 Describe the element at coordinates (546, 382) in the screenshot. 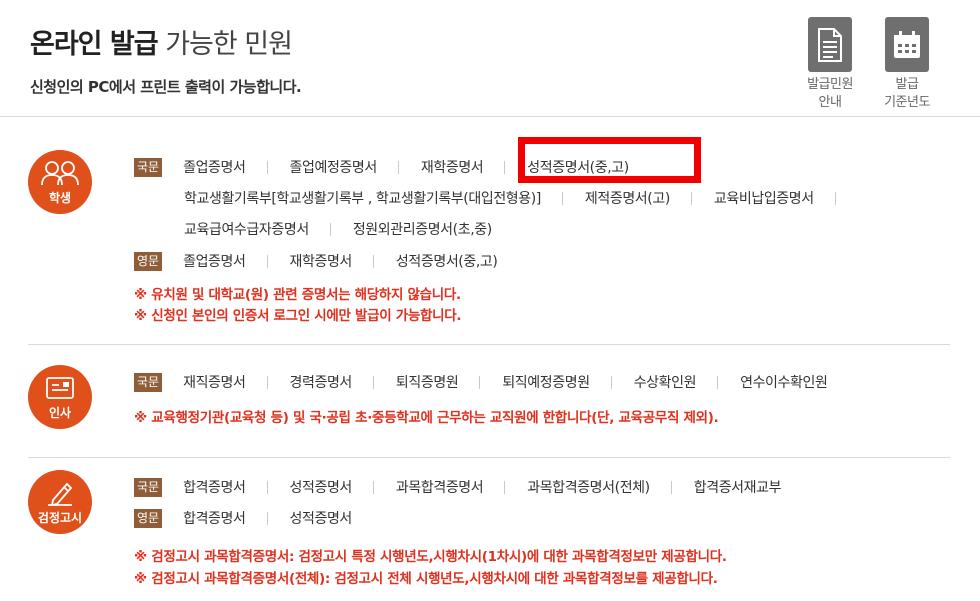

I see `personnel-link-expected-retirement: 퇴직예정증명원` at that location.